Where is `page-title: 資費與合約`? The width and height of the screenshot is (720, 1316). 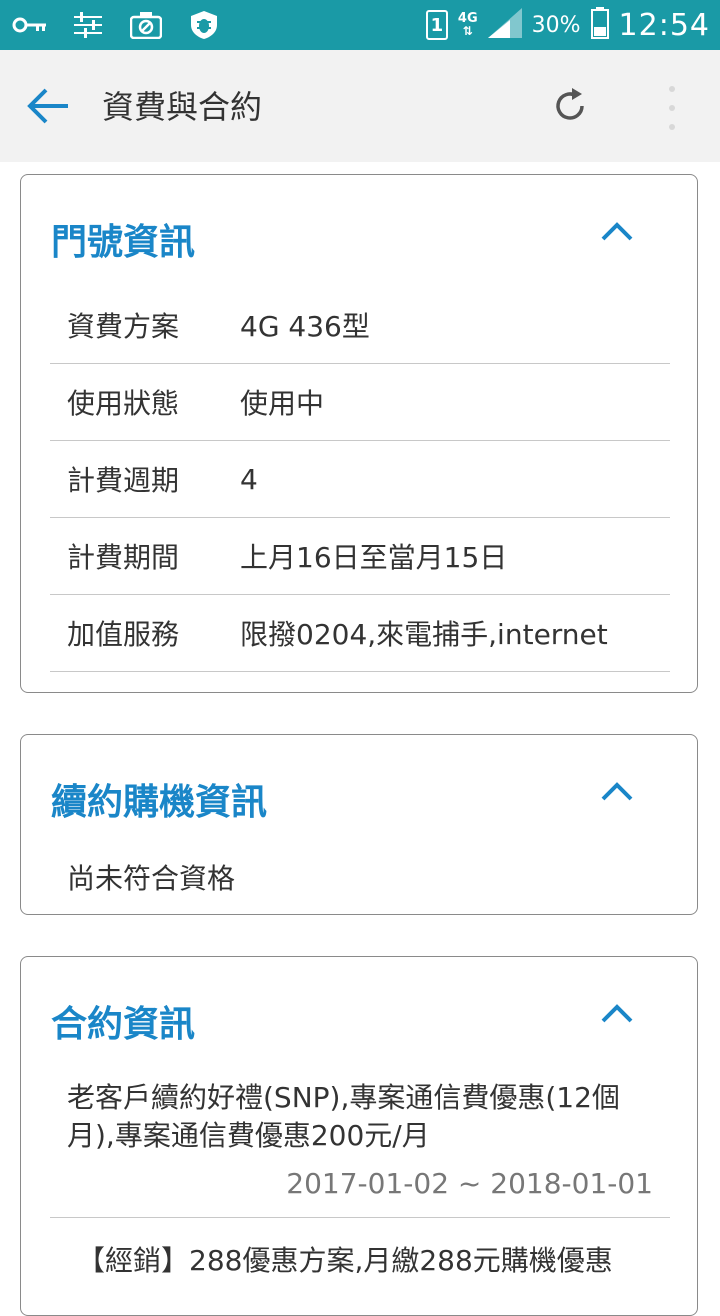
page-title: 資費與合約 is located at coordinates (182, 107).